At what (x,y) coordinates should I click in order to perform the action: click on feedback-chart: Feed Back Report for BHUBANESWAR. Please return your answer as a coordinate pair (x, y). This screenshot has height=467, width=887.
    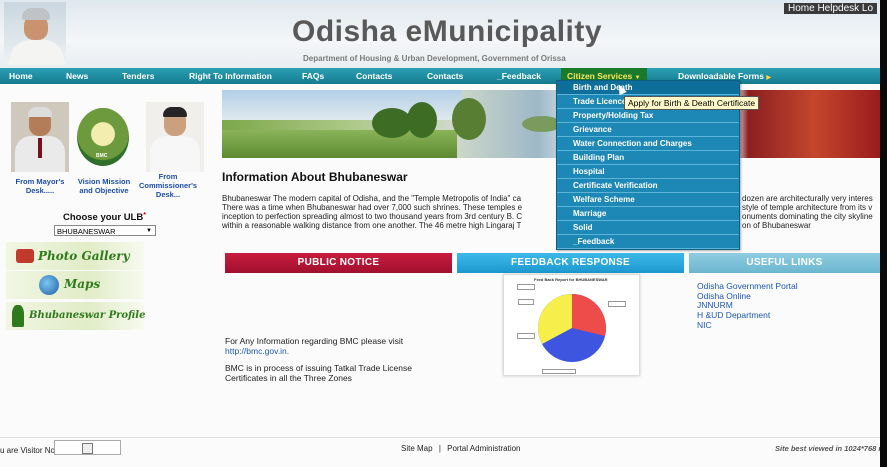
    Looking at the image, I should click on (571, 325).